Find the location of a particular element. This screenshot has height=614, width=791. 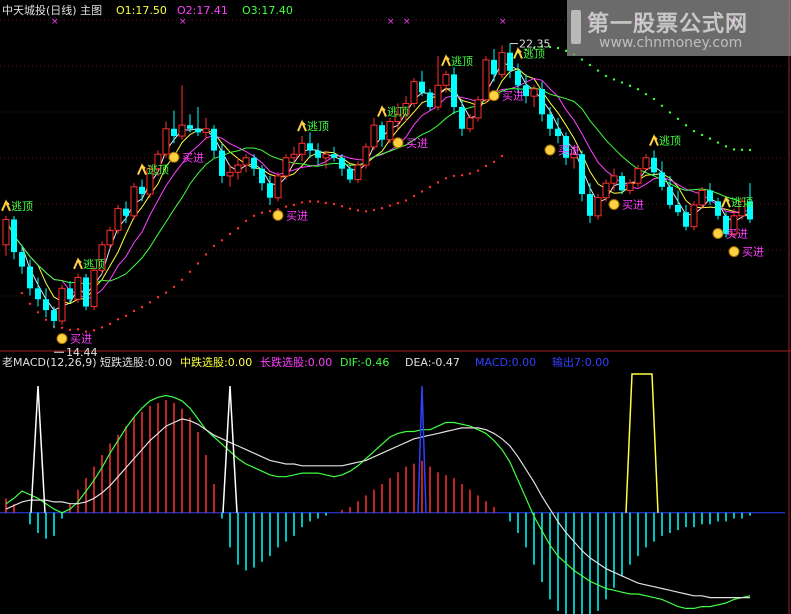

short-select-label: 短跌选股:0.00 is located at coordinates (136, 362).